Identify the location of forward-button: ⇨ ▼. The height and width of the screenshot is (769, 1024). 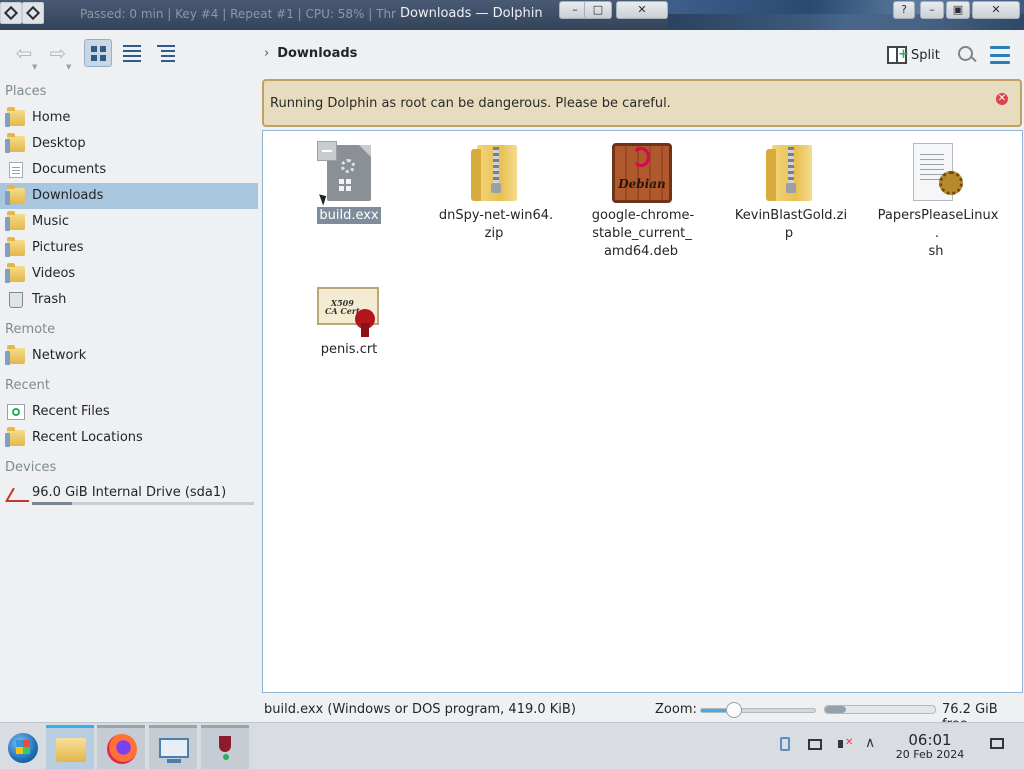
(58, 56).